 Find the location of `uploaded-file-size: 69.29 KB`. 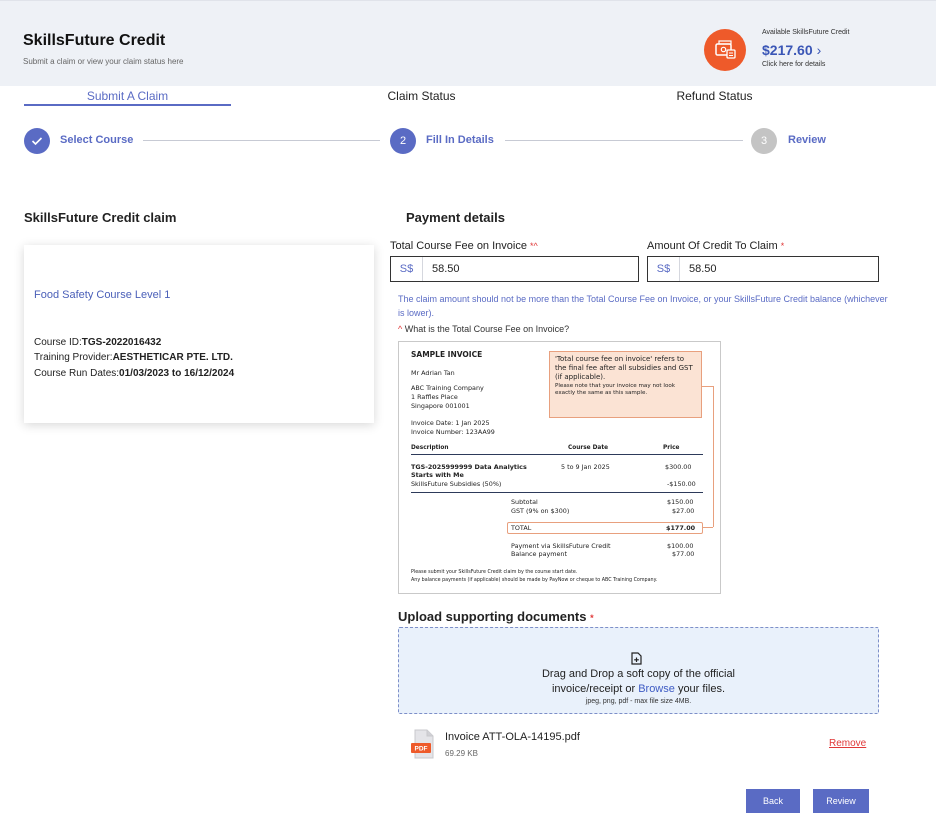

uploaded-file-size: 69.29 KB is located at coordinates (461, 753).